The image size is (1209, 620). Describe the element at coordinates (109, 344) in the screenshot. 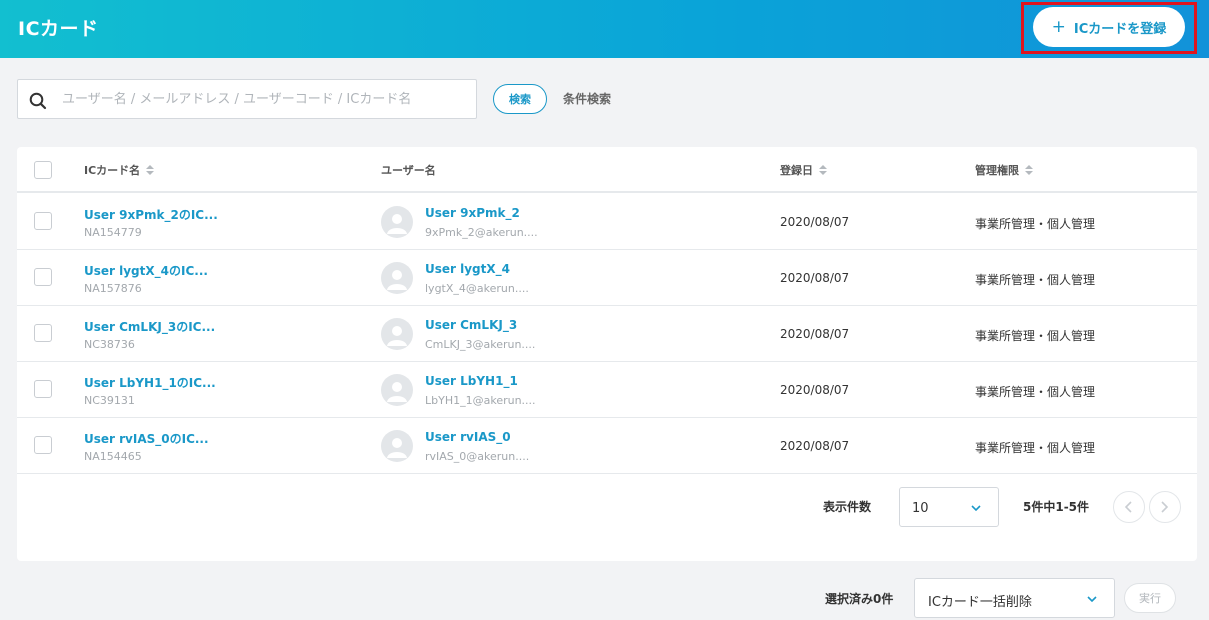

I see `card-code: NC38736` at that location.